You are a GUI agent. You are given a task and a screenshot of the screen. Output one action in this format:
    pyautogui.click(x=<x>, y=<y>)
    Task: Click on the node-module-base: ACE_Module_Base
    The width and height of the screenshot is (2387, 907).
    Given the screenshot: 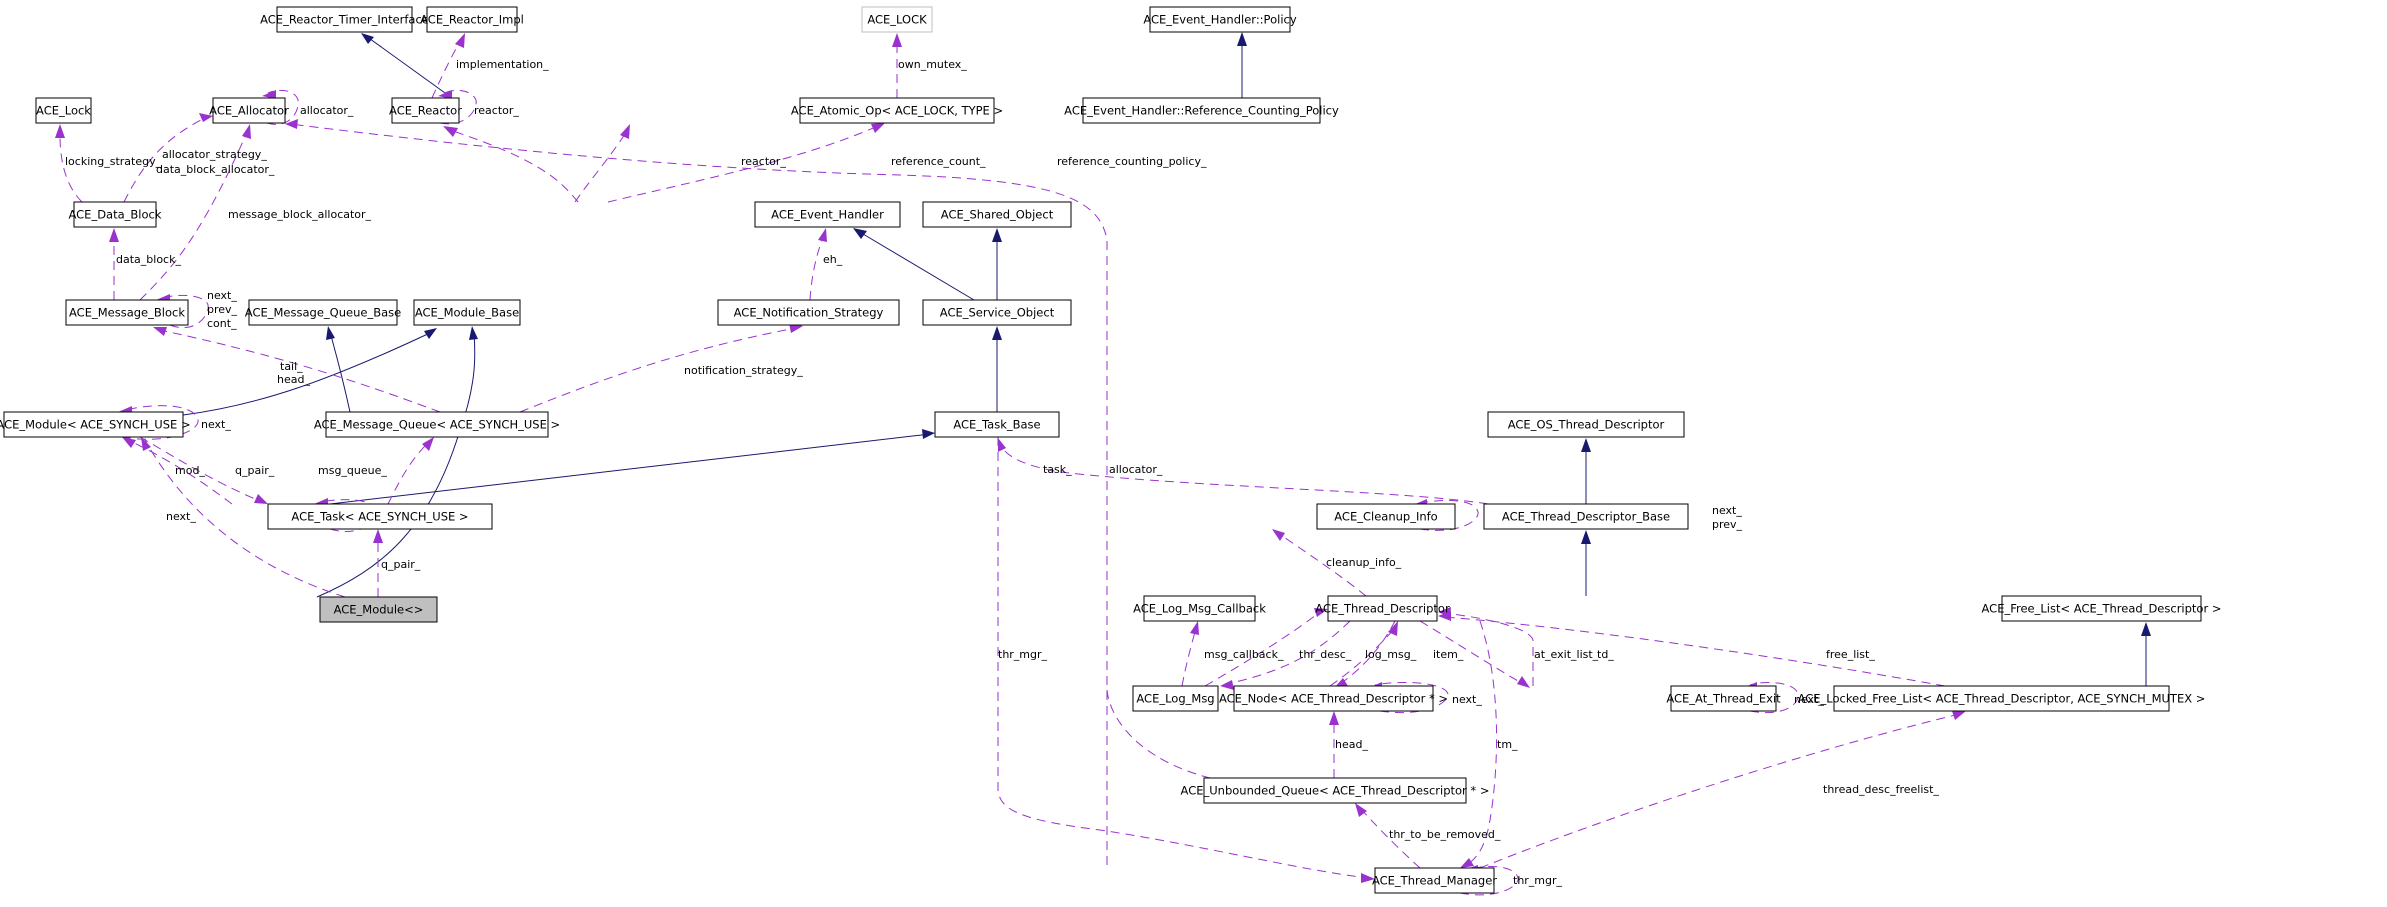 What is the action you would take?
    pyautogui.click(x=467, y=312)
    